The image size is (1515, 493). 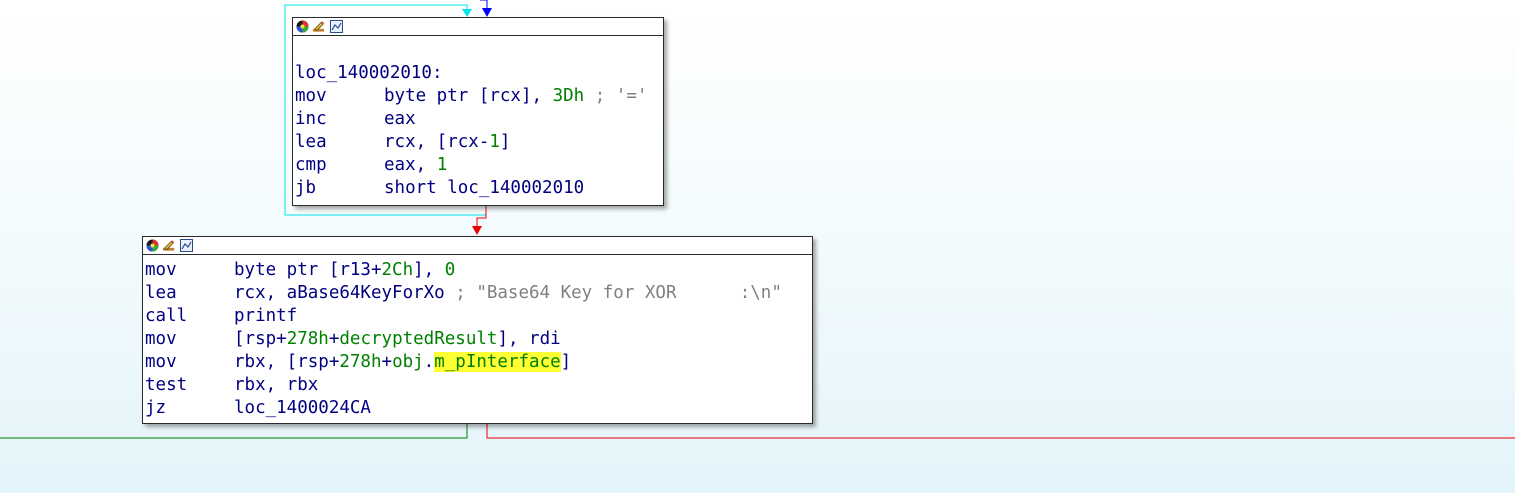 What do you see at coordinates (260, 339) in the screenshot?
I see `operand: [rsp+` at bounding box center [260, 339].